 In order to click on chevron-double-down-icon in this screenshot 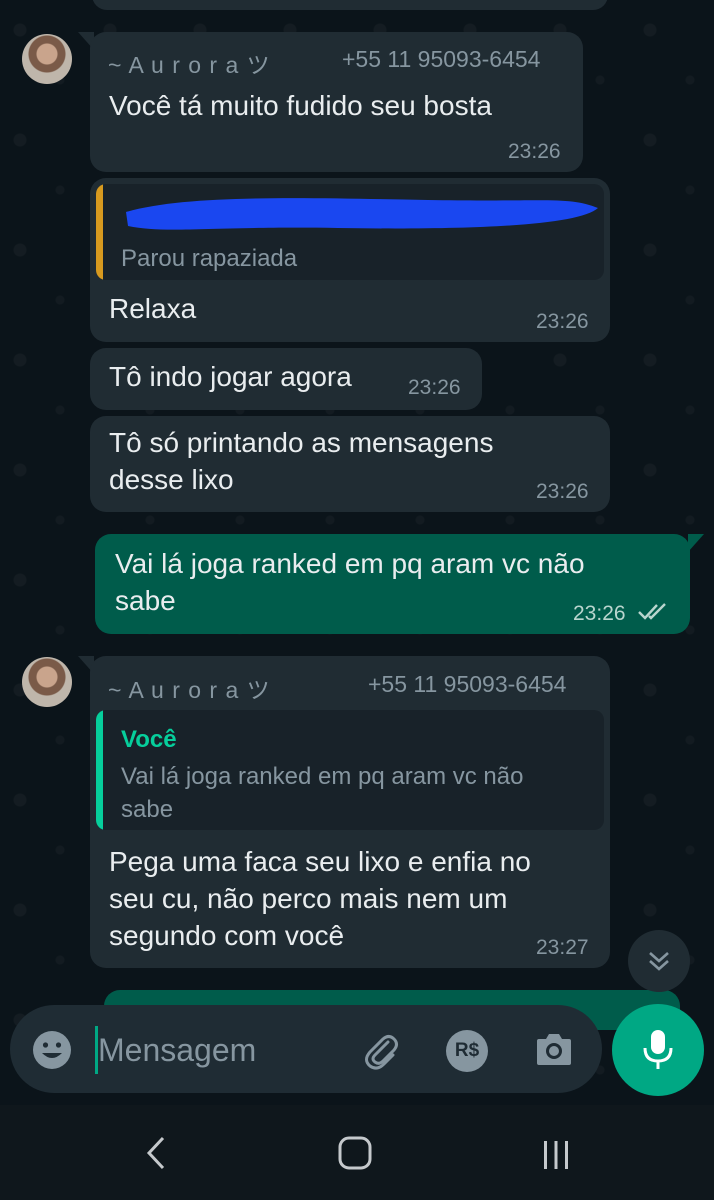, I will do `click(659, 961)`.